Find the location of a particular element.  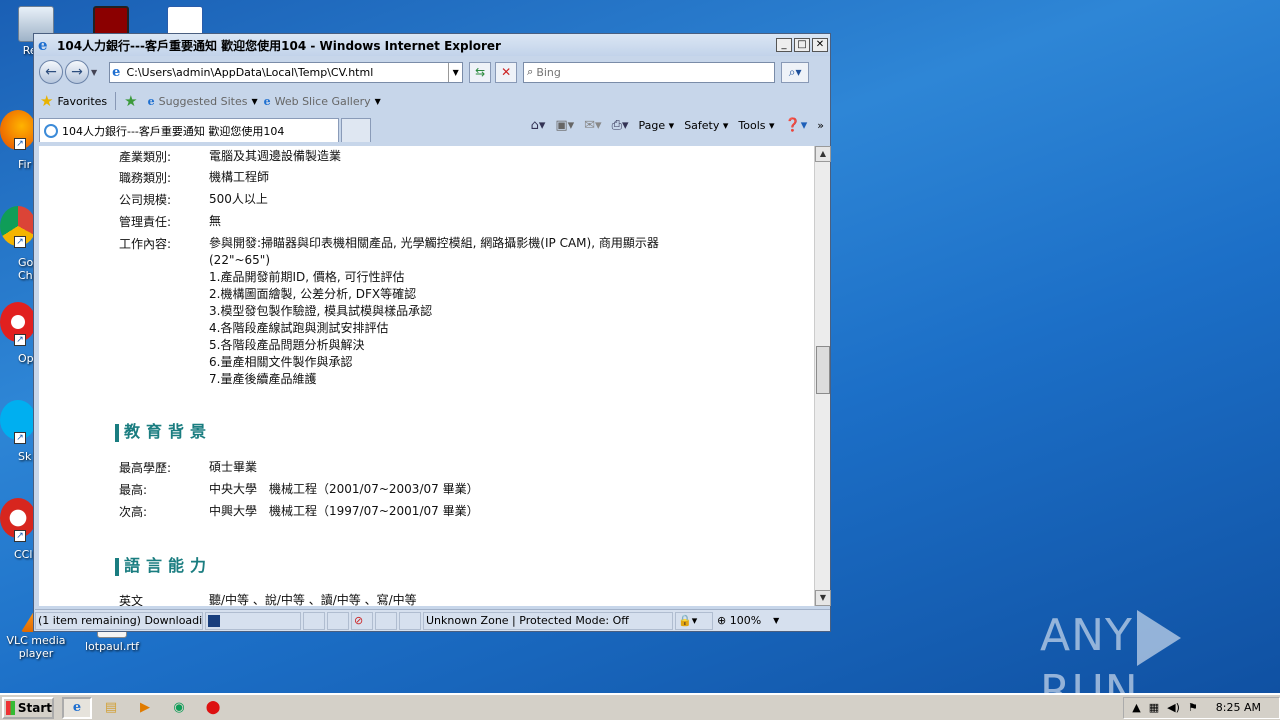

favorites-button: Favorites is located at coordinates (82, 101).